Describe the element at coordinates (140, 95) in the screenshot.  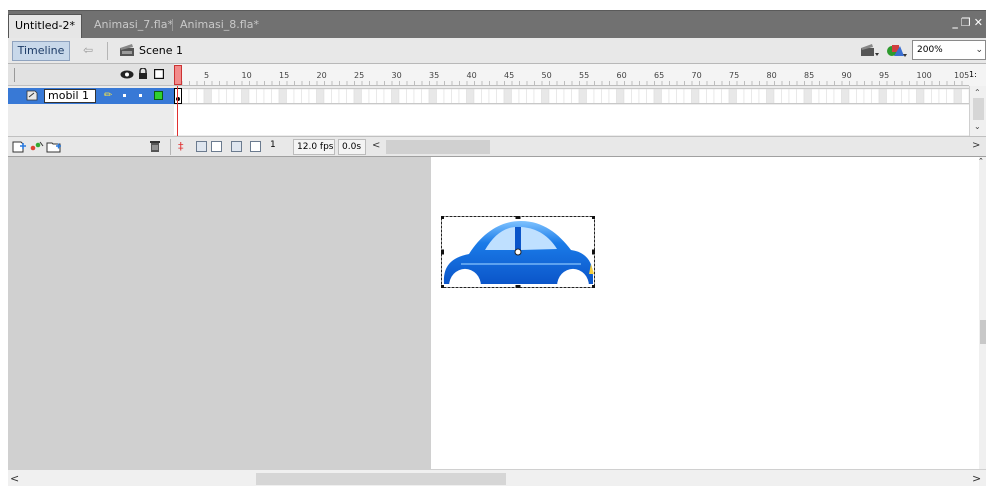
I see `lock-dot` at that location.